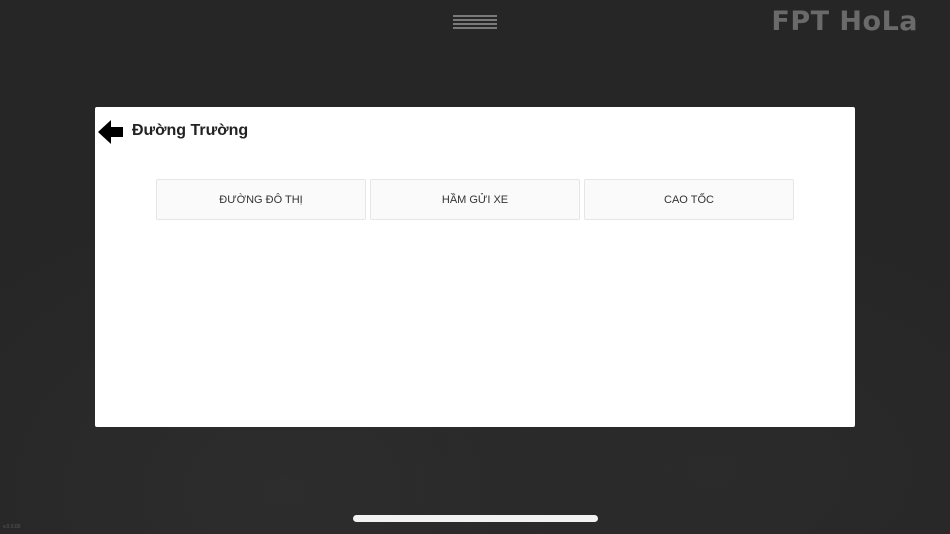  I want to click on option-label: HẦM GỬI XE, so click(475, 199).